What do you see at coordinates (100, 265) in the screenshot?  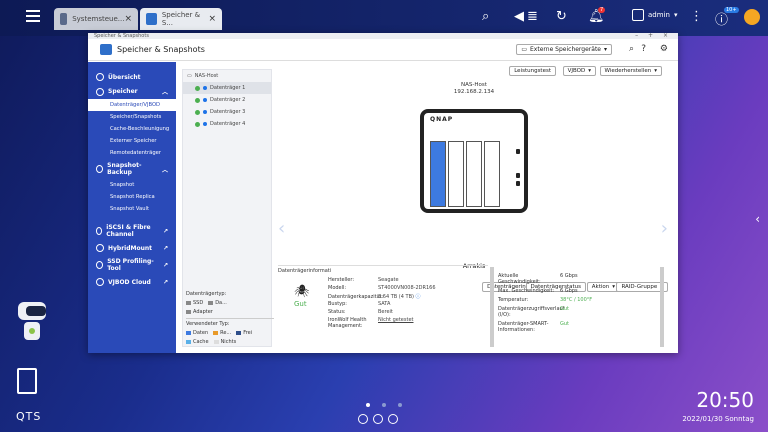 I see `ssd-icon` at bounding box center [100, 265].